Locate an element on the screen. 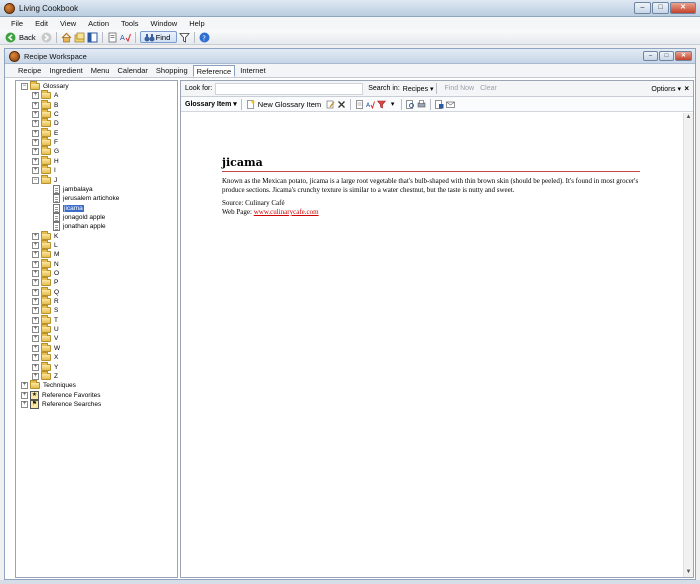 The image size is (700, 584). tab-reference: Reference is located at coordinates (214, 70).